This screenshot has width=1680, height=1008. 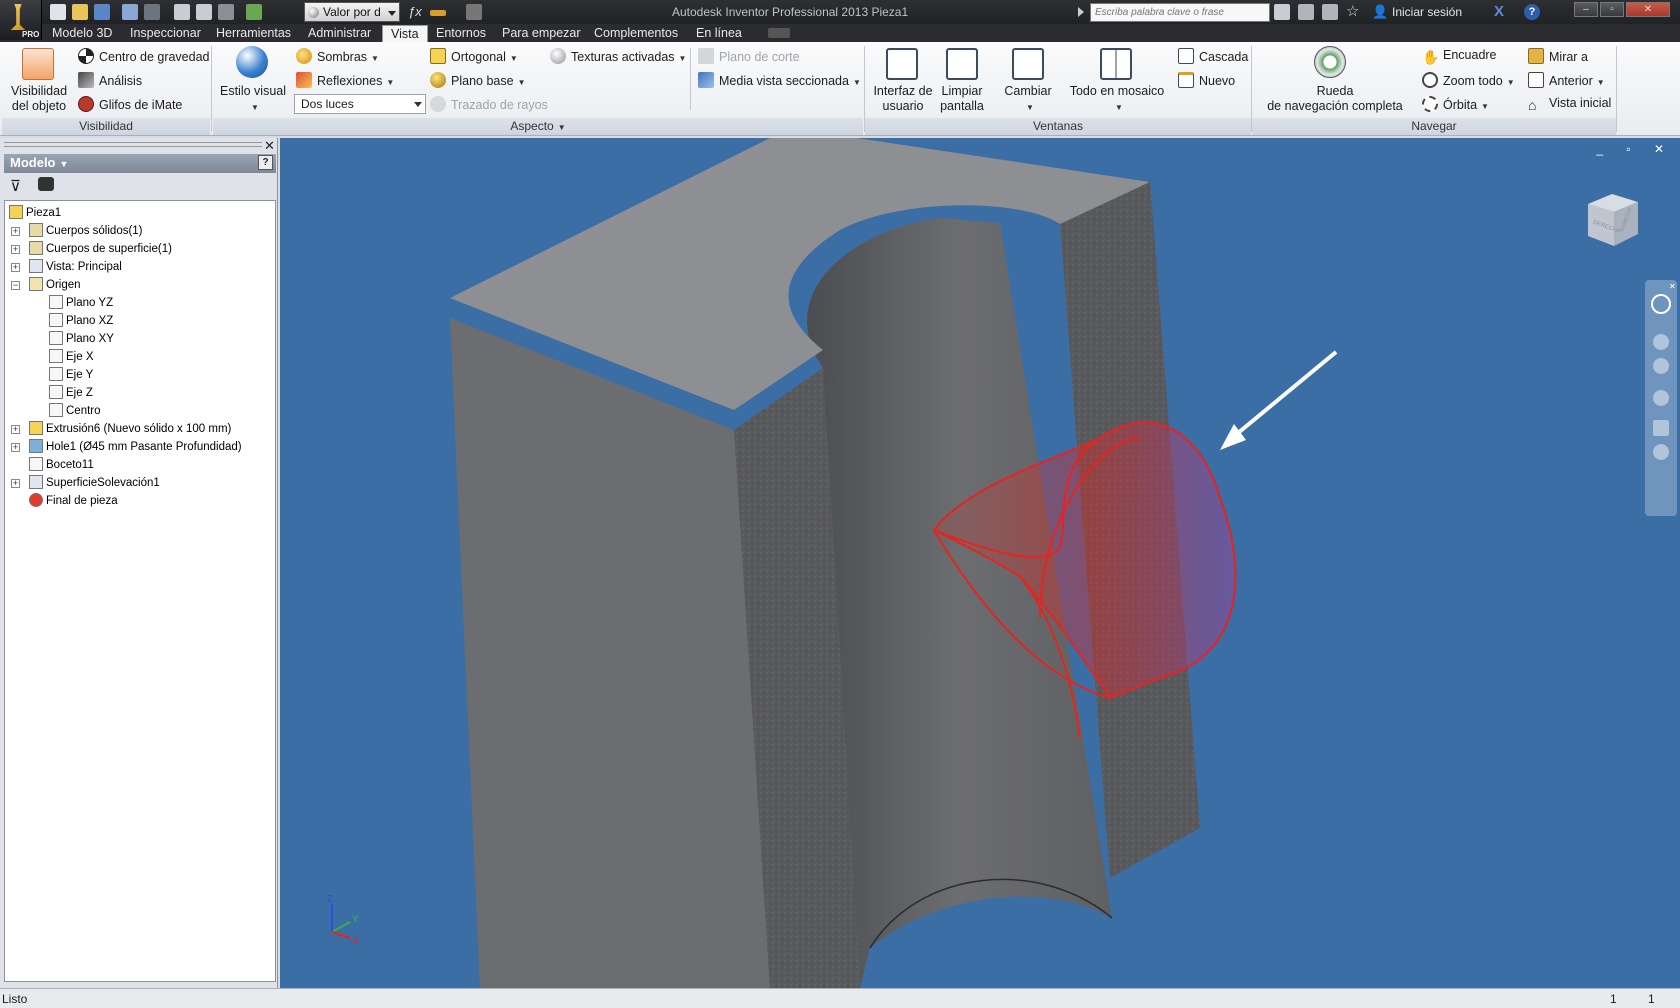 What do you see at coordinates (35, 213) in the screenshot?
I see `tree-node: Pieza1` at bounding box center [35, 213].